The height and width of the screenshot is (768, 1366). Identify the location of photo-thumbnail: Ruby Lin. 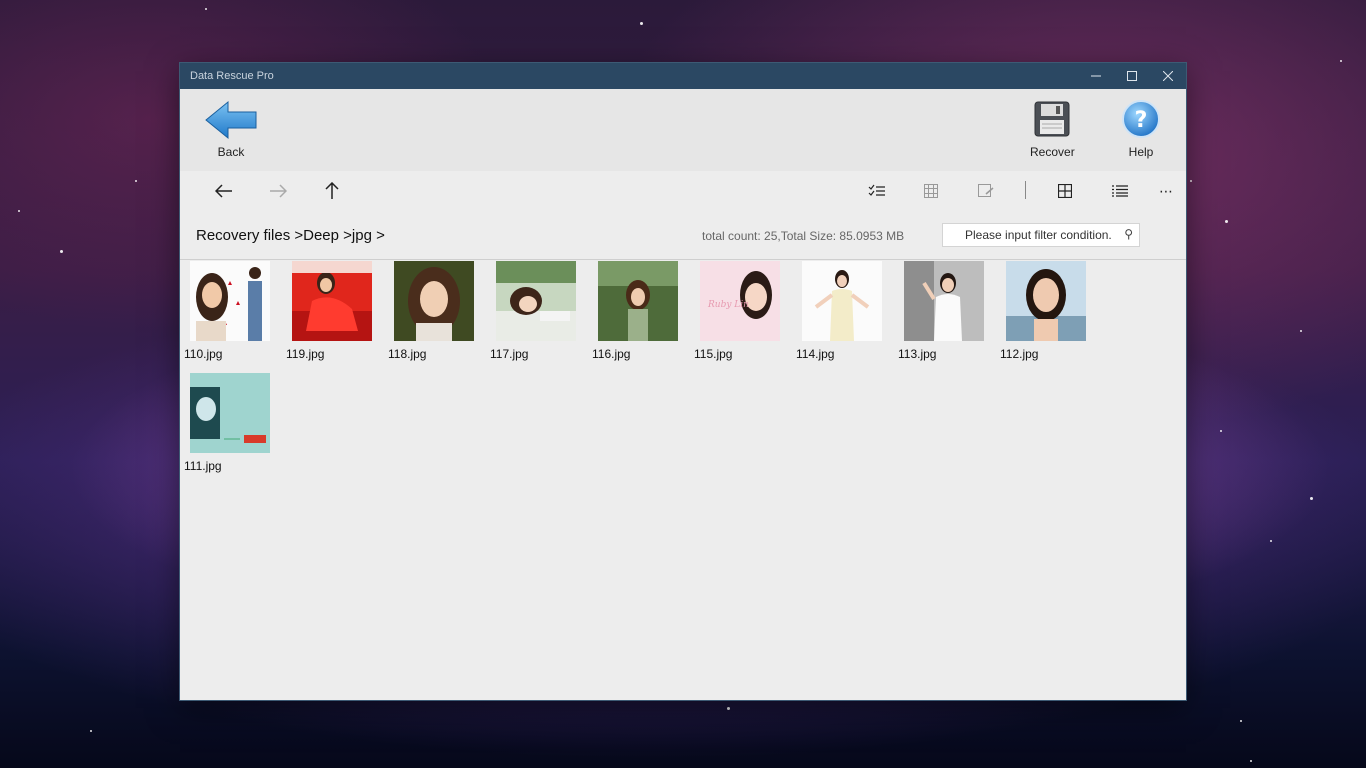
(740, 301).